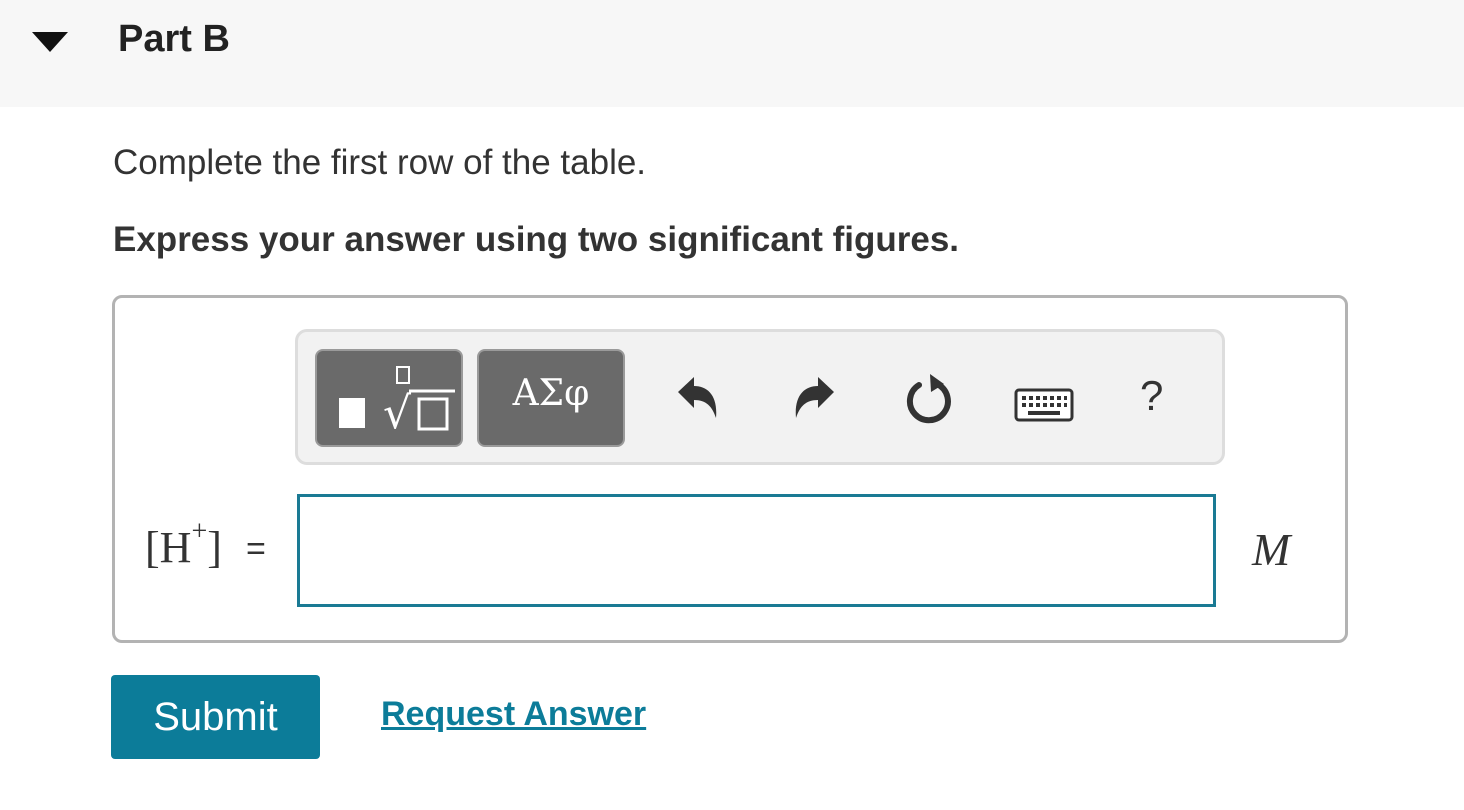 The width and height of the screenshot is (1464, 810). I want to click on symbols-label: ΑΣφ, so click(551, 393).